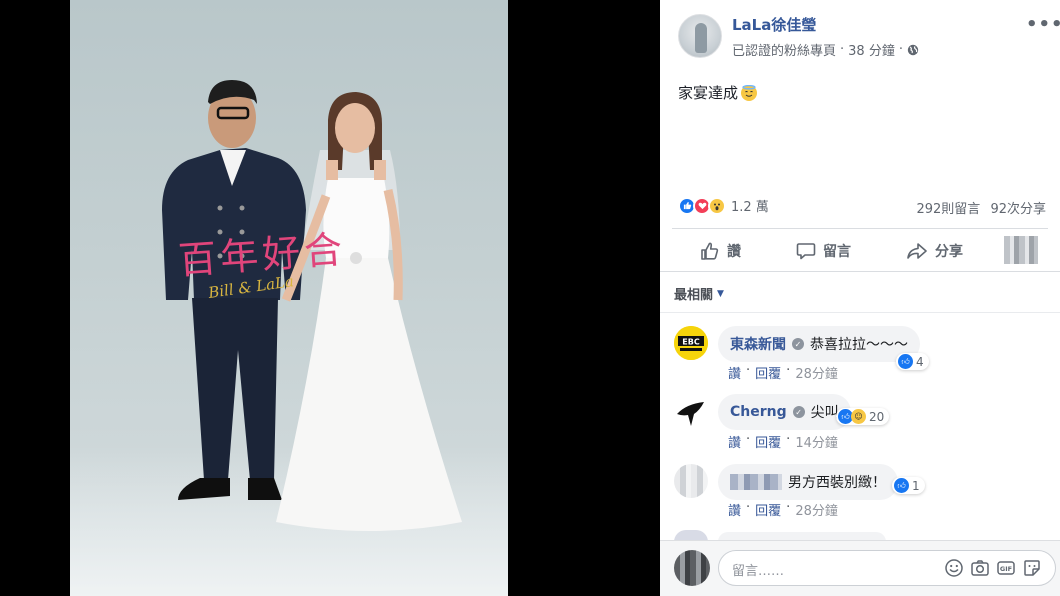  I want to click on audience-selector-avatar, so click(1021, 250).